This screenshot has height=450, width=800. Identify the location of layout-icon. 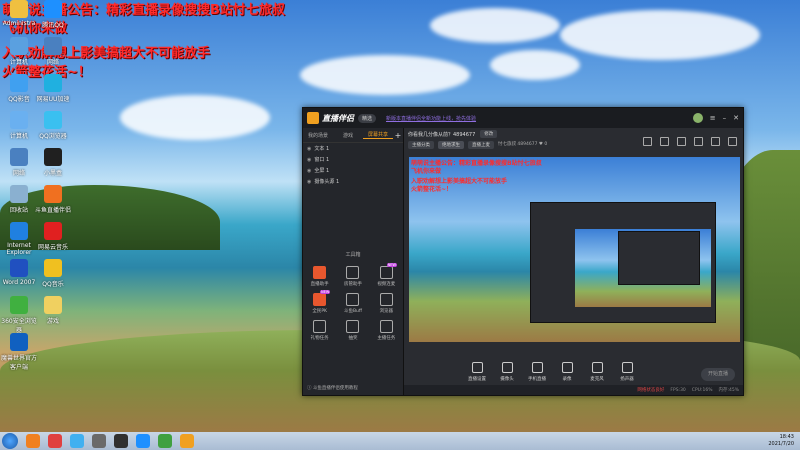
(647, 141).